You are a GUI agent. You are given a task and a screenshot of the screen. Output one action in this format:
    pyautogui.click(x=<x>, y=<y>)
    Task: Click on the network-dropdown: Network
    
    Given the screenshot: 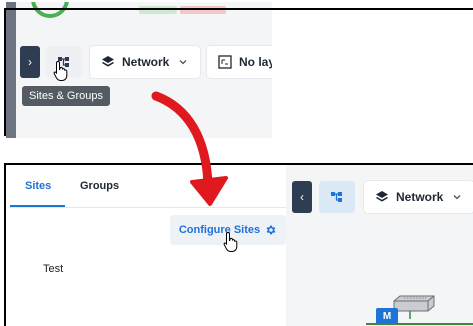 What is the action you would take?
    pyautogui.click(x=145, y=62)
    